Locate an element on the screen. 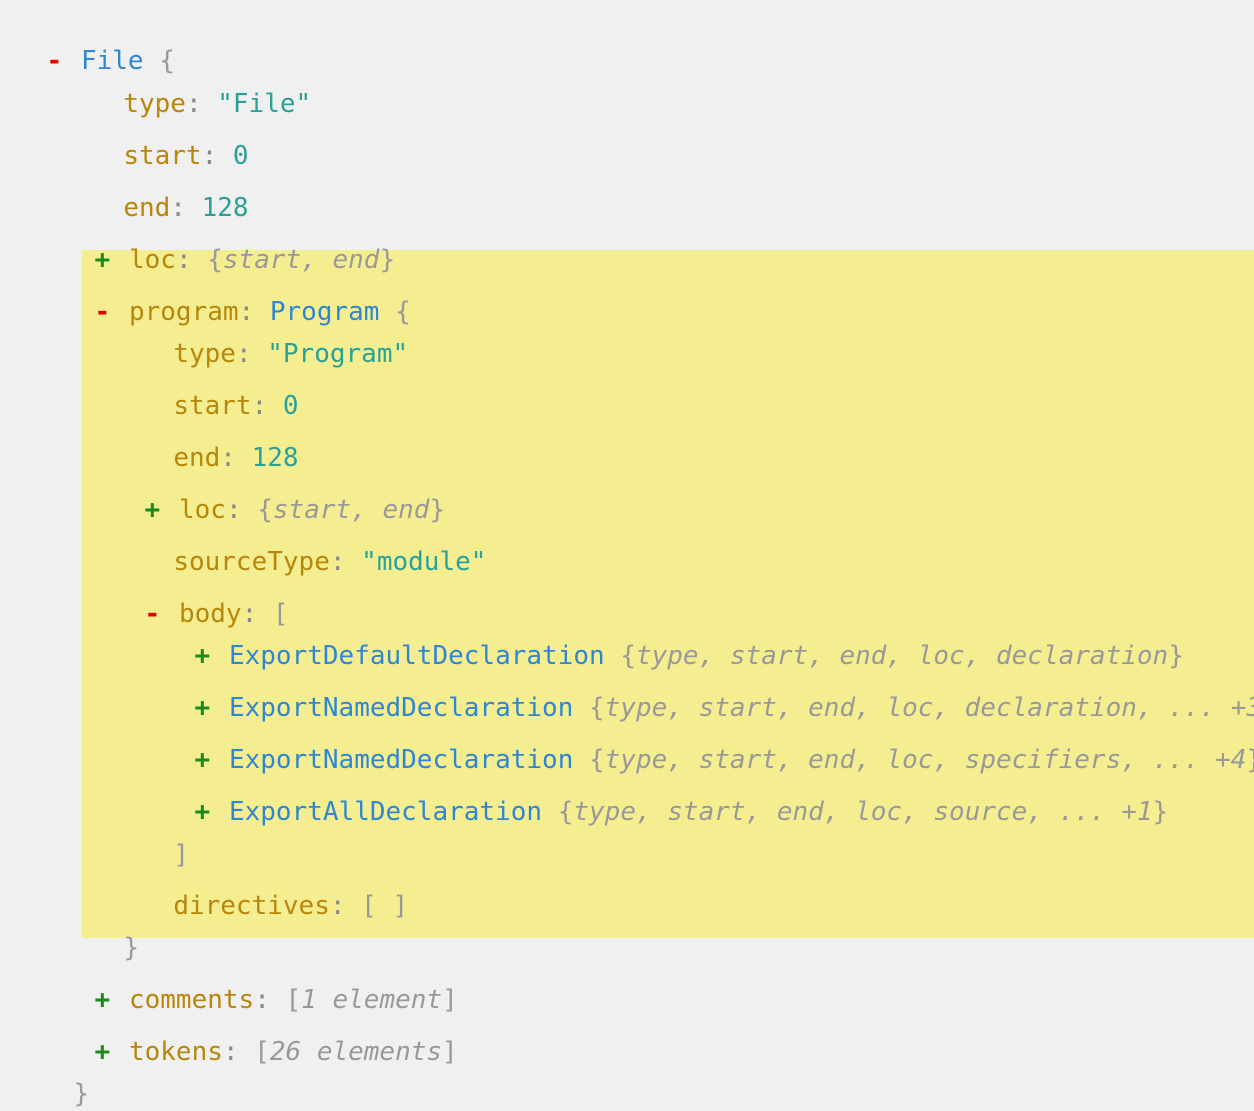  program-field-body: - body: [ is located at coordinates (199, 596).